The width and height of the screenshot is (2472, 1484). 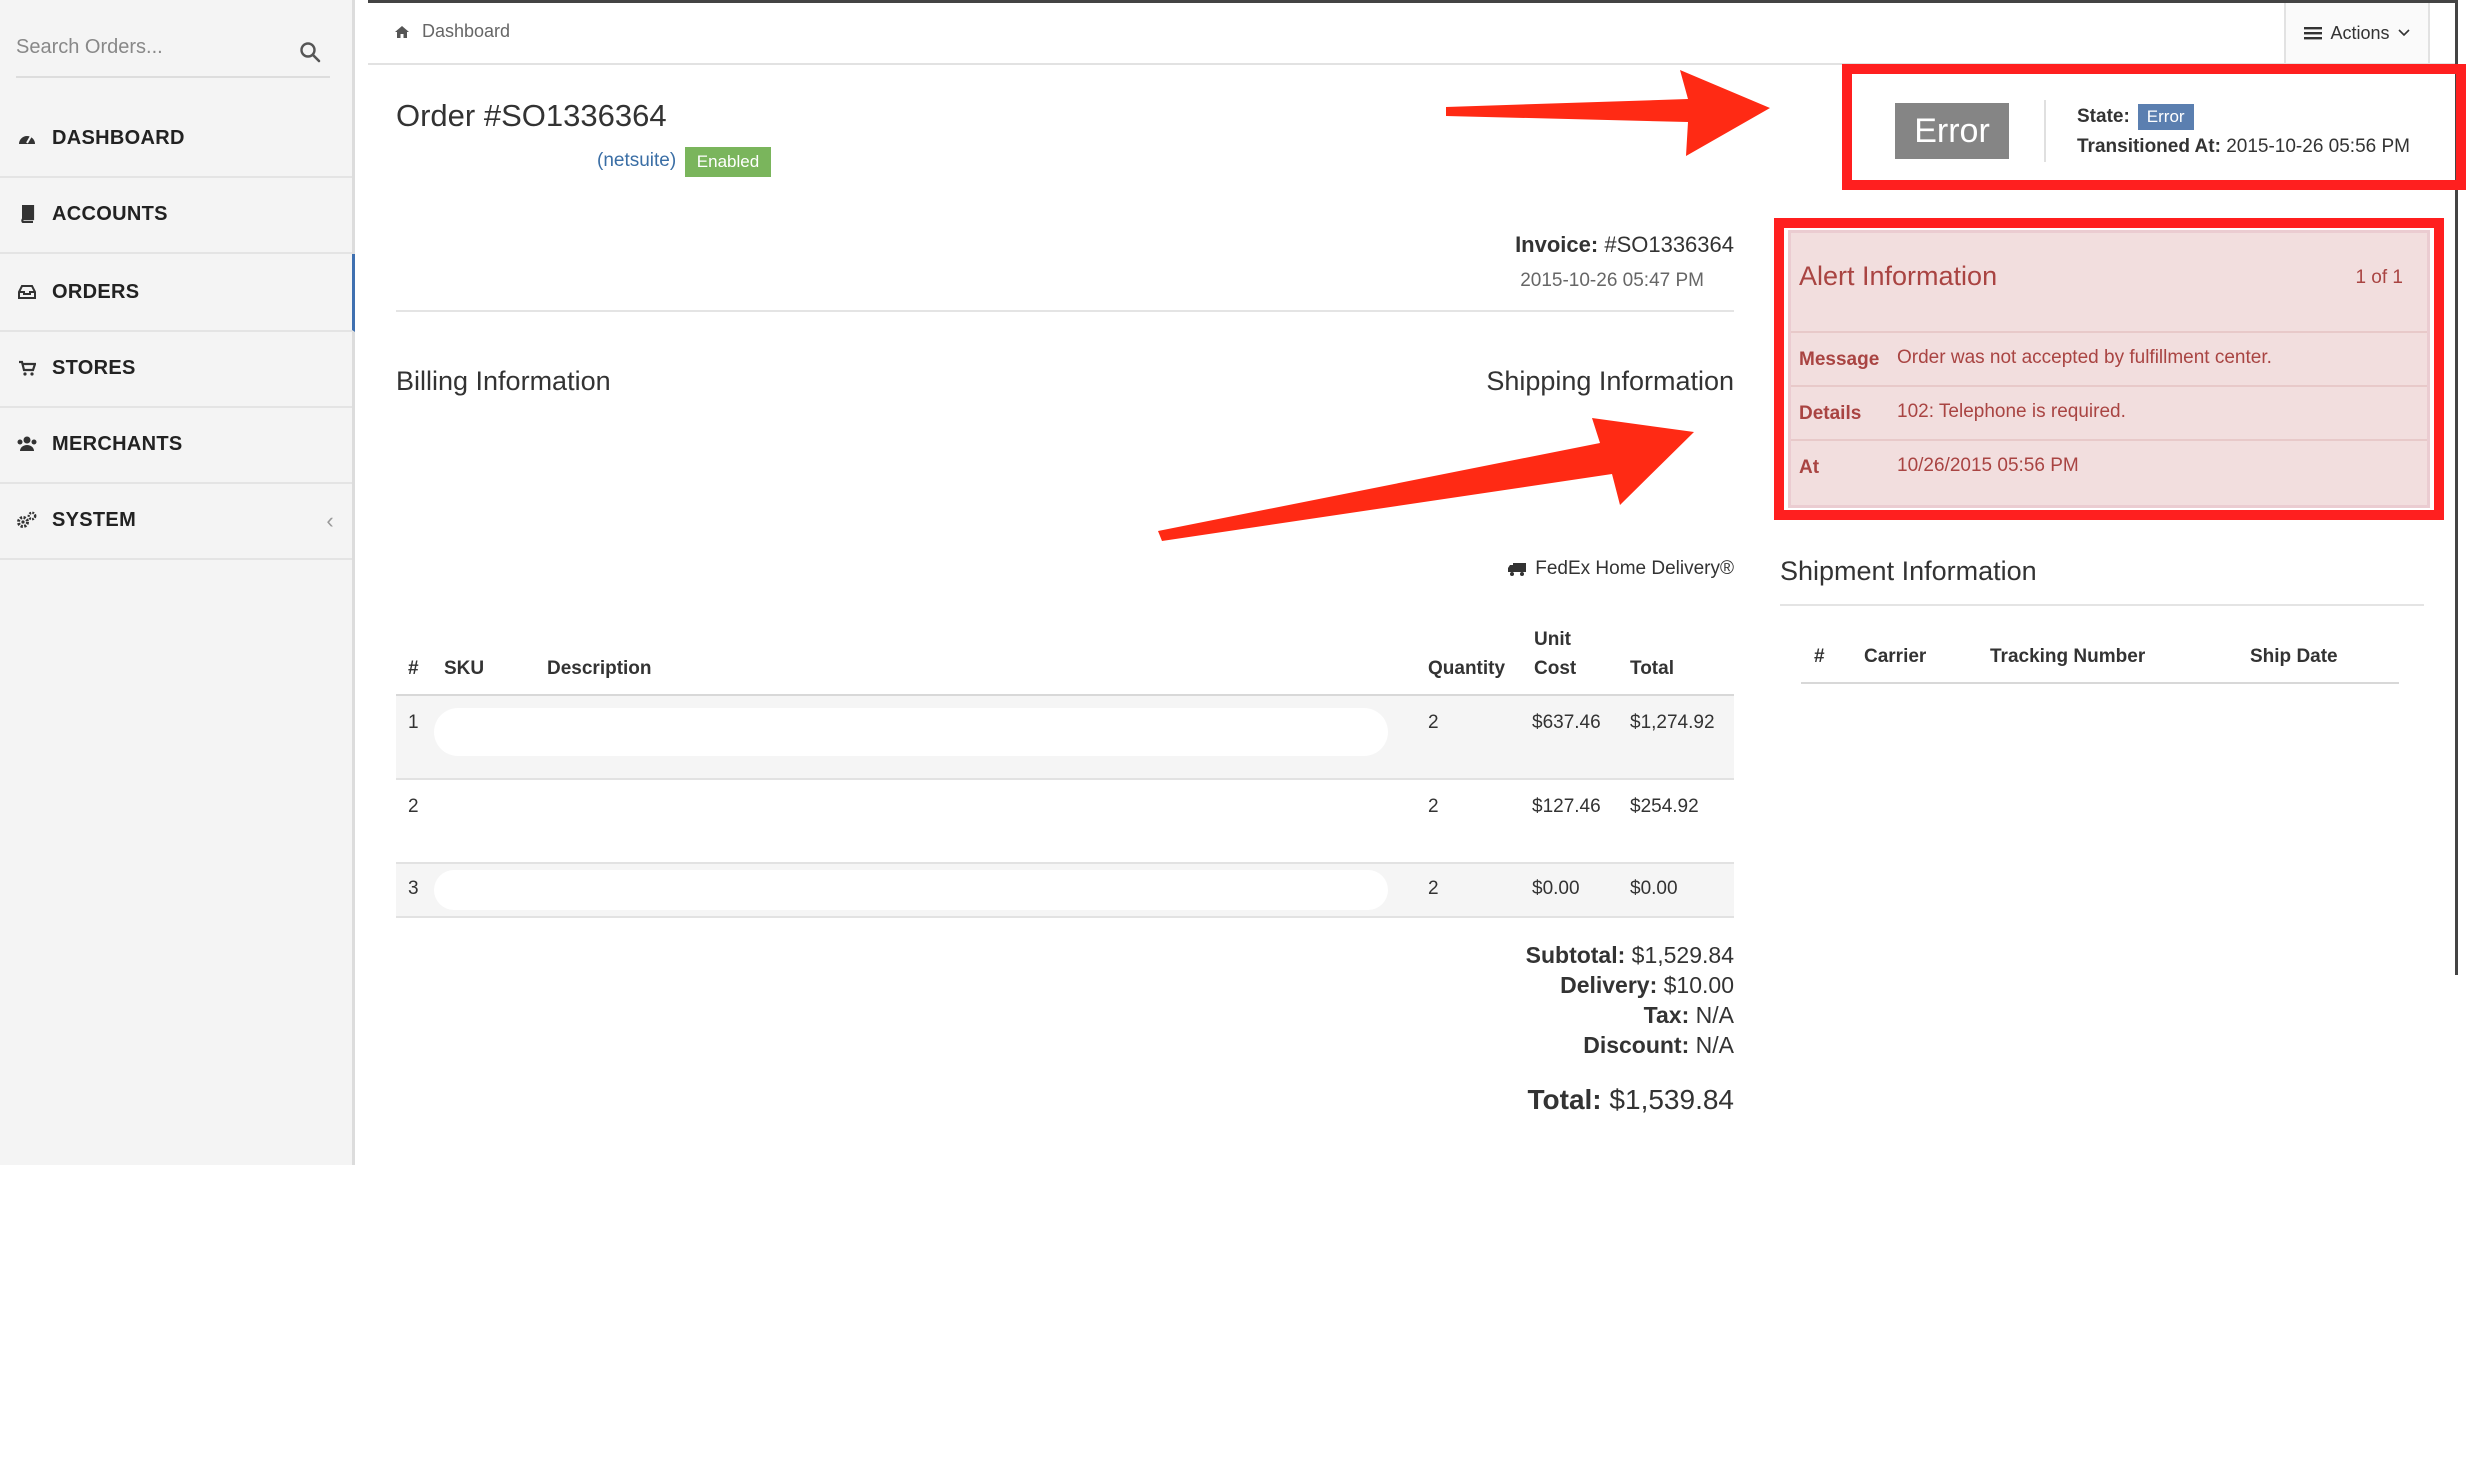 I want to click on row-total: $254.92, so click(x=1664, y=806).